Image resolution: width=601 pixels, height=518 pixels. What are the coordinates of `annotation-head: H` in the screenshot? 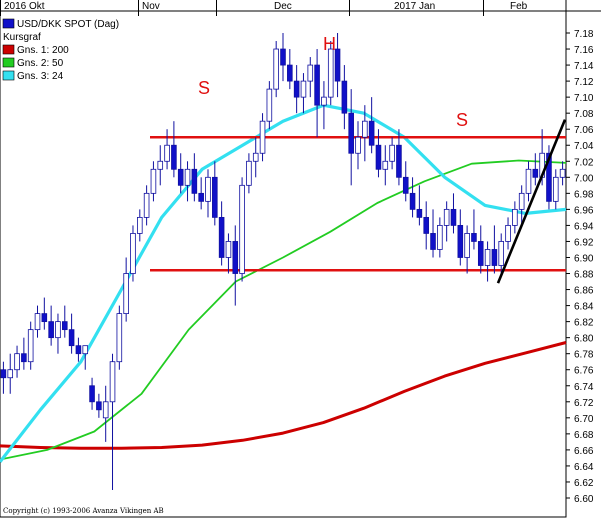 It's located at (329, 44).